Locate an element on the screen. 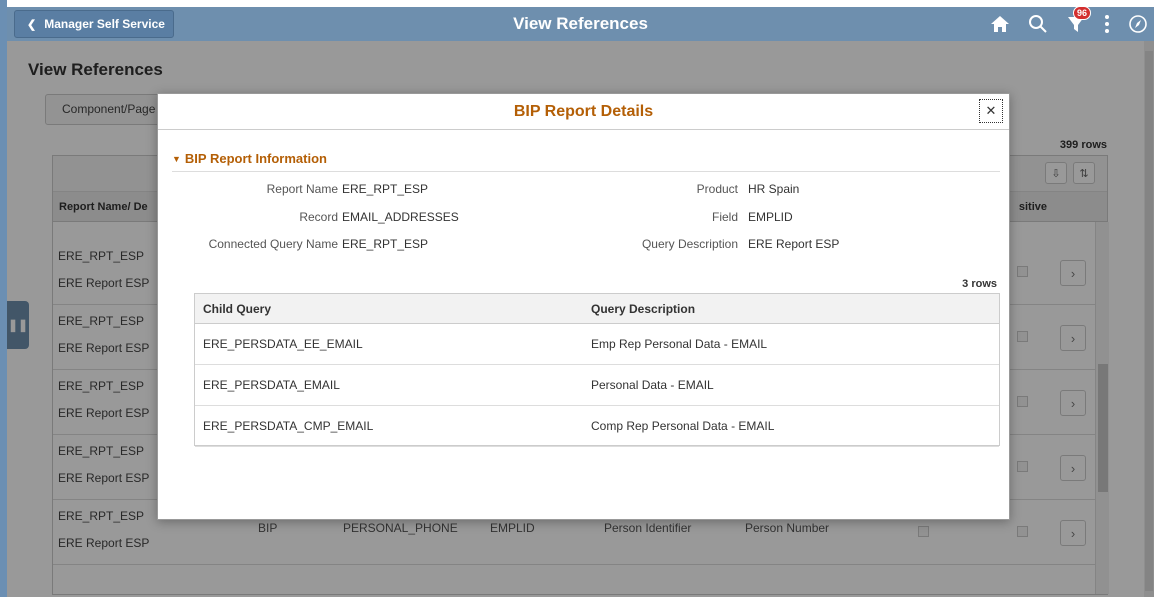 This screenshot has width=1154, height=597. table-row: ERE_PERSDATA_EMAIL Personal Data - EMAIL is located at coordinates (597, 385).